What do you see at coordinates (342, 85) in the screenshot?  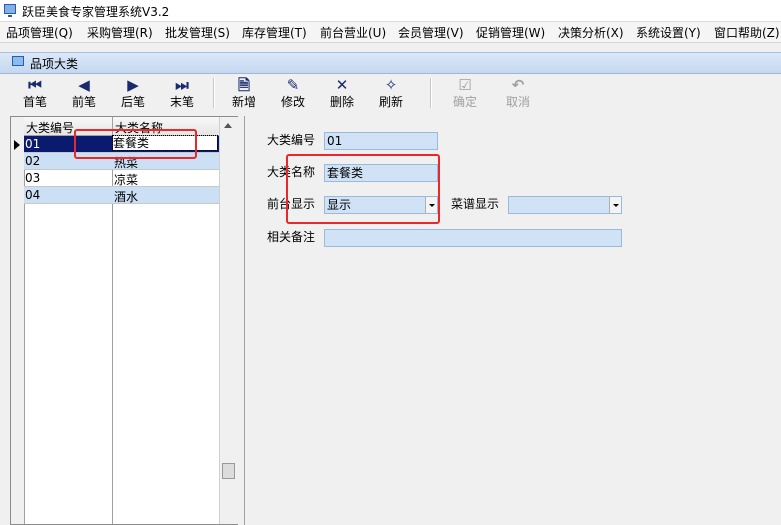 I see `delete-x-icon: ✕` at bounding box center [342, 85].